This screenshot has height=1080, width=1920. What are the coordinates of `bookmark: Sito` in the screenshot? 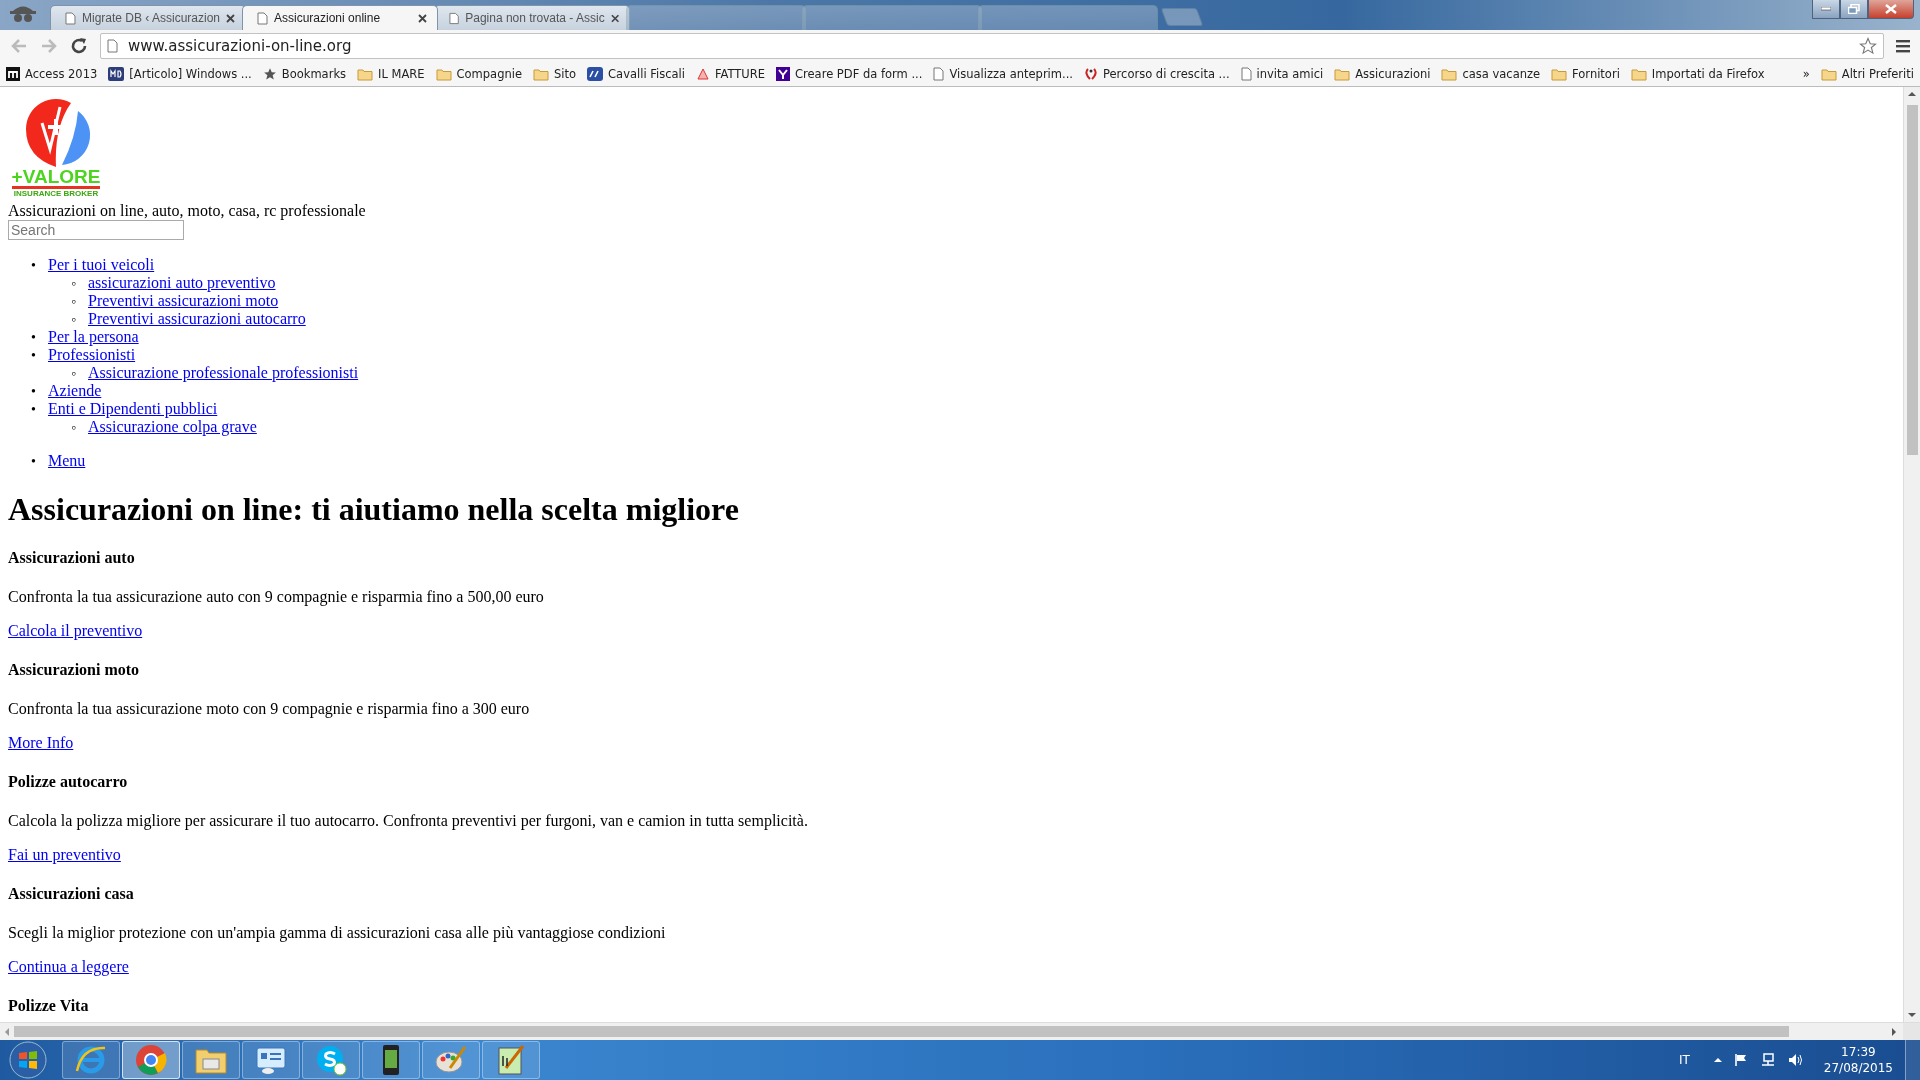 It's located at (555, 74).